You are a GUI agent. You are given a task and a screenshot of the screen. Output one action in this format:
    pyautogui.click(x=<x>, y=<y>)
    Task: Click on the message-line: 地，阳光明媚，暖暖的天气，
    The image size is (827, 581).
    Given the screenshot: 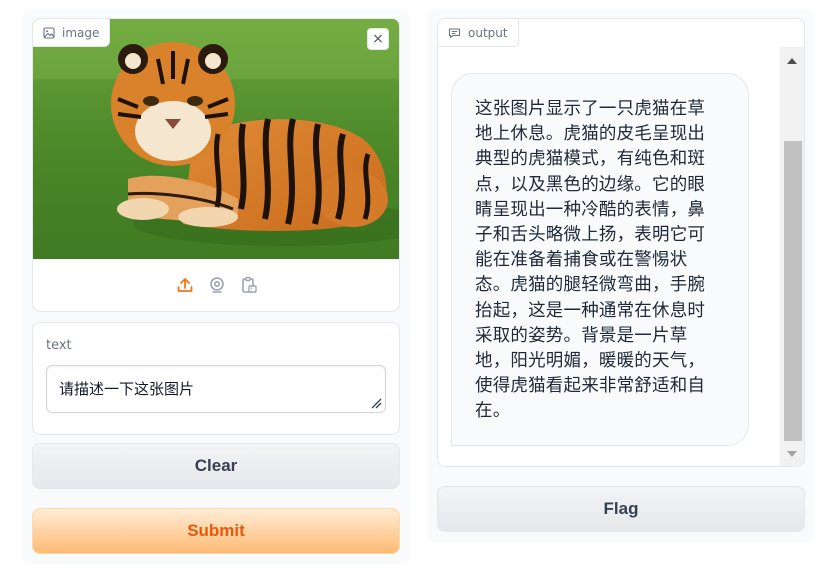 What is the action you would take?
    pyautogui.click(x=590, y=361)
    